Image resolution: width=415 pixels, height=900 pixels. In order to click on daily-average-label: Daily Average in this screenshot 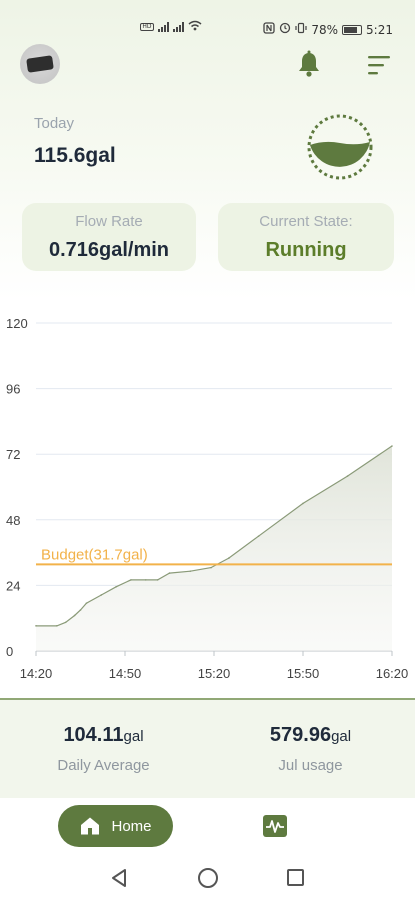, I will do `click(103, 765)`.